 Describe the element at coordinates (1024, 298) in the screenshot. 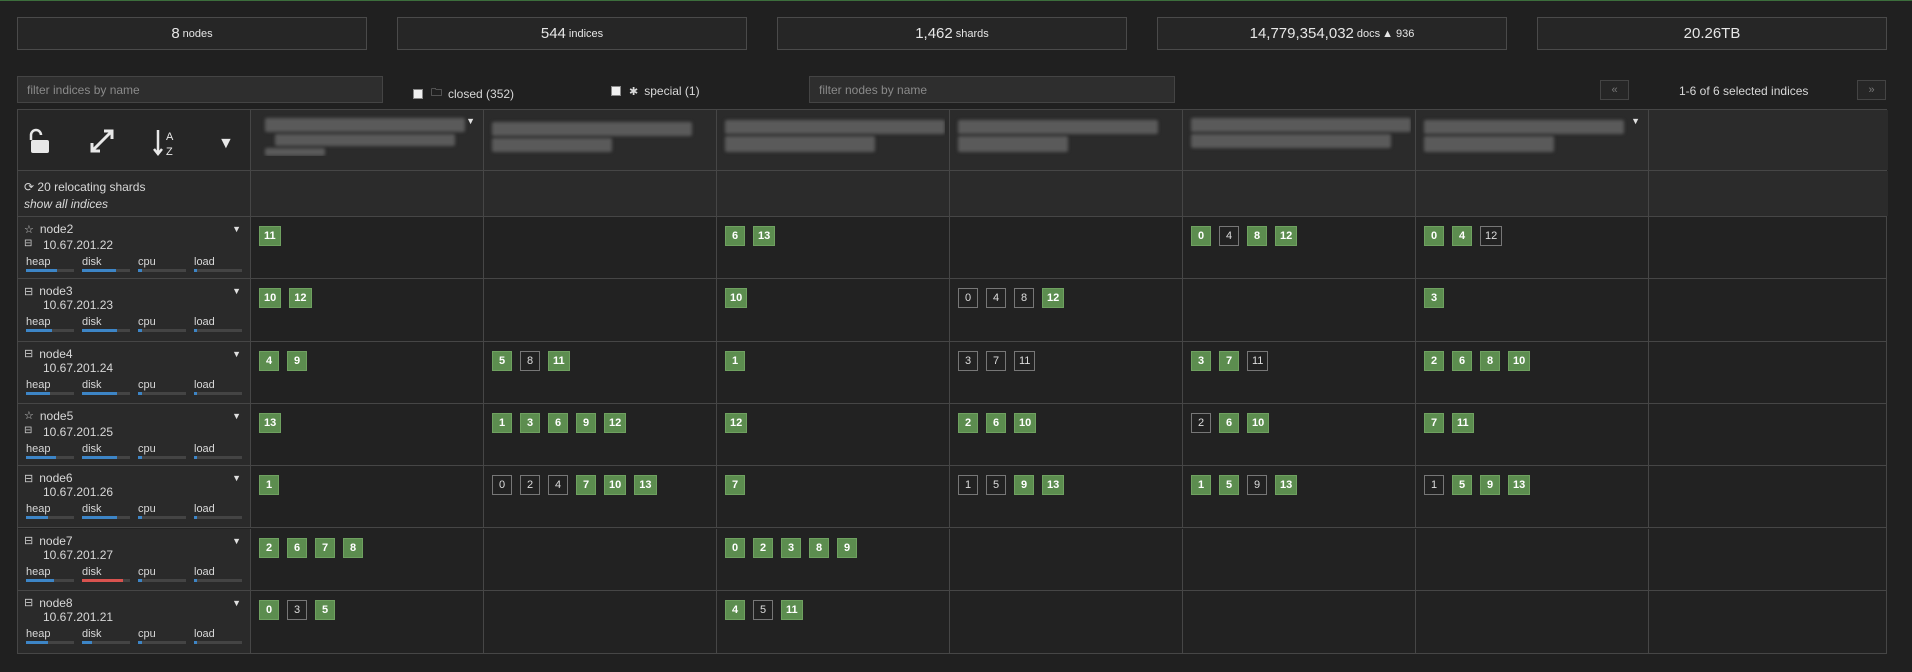

I see `replica-shard: 8` at that location.